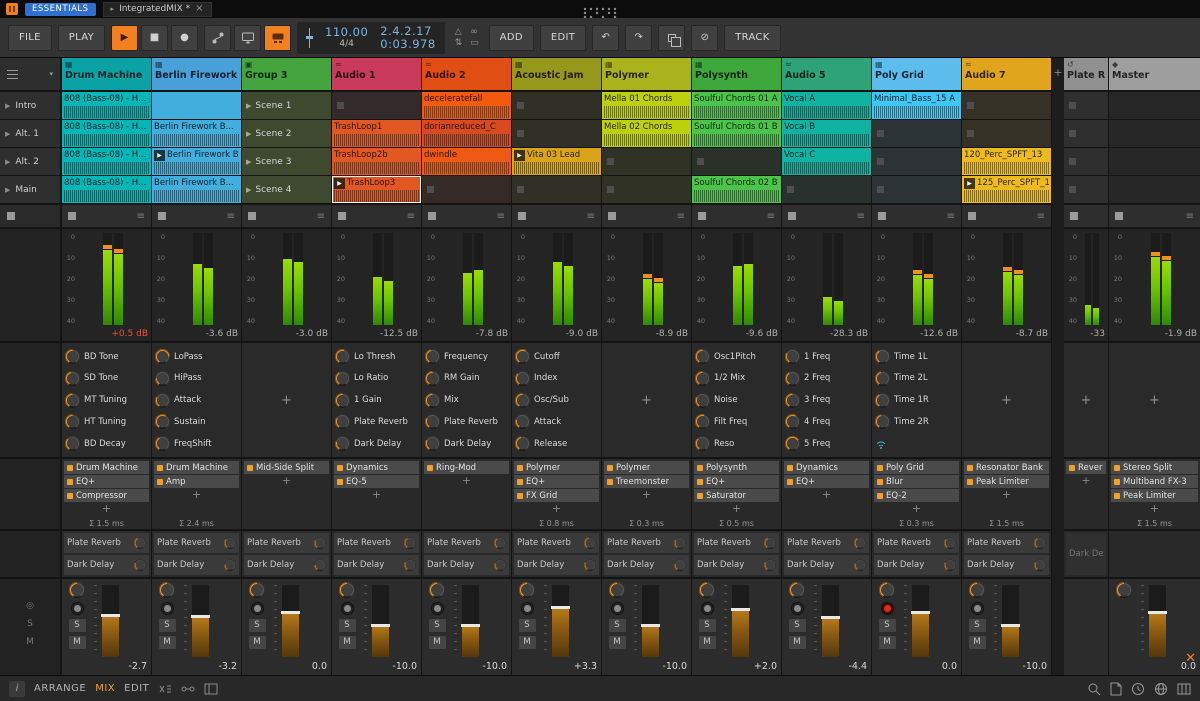  I want to click on play-button: ▶, so click(125, 37).